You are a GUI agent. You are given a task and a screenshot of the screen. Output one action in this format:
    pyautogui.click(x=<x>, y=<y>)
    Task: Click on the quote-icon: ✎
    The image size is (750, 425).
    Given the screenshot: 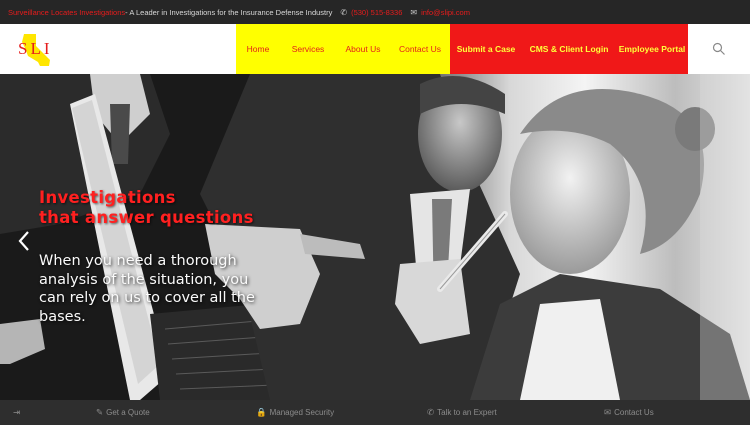 What is the action you would take?
    pyautogui.click(x=100, y=412)
    